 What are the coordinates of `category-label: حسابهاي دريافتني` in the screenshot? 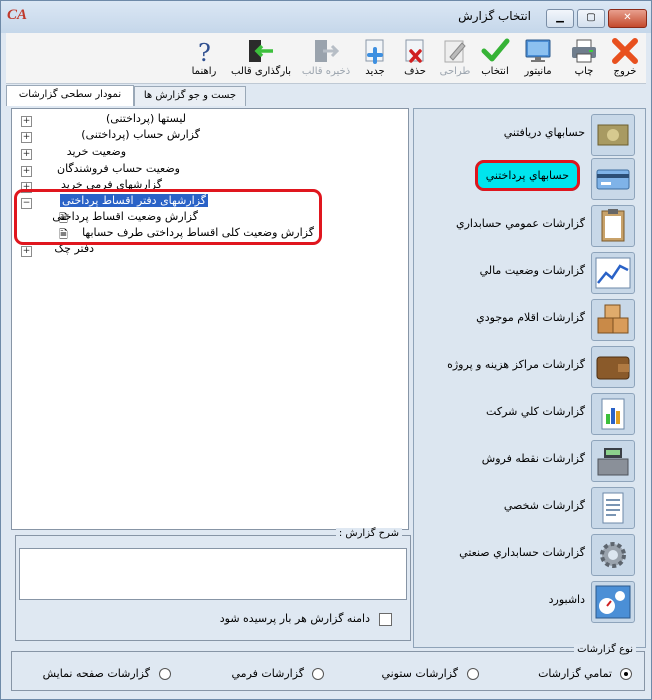 It's located at (544, 132).